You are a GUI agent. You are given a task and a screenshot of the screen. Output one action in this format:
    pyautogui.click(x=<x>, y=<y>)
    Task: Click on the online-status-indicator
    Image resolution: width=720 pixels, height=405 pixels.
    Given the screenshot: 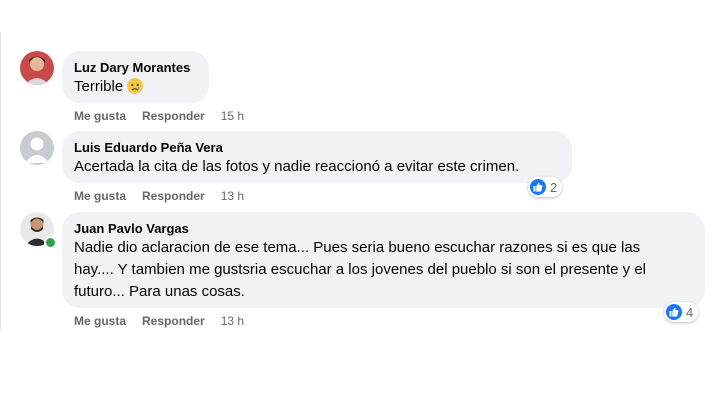 What is the action you would take?
    pyautogui.click(x=50, y=242)
    